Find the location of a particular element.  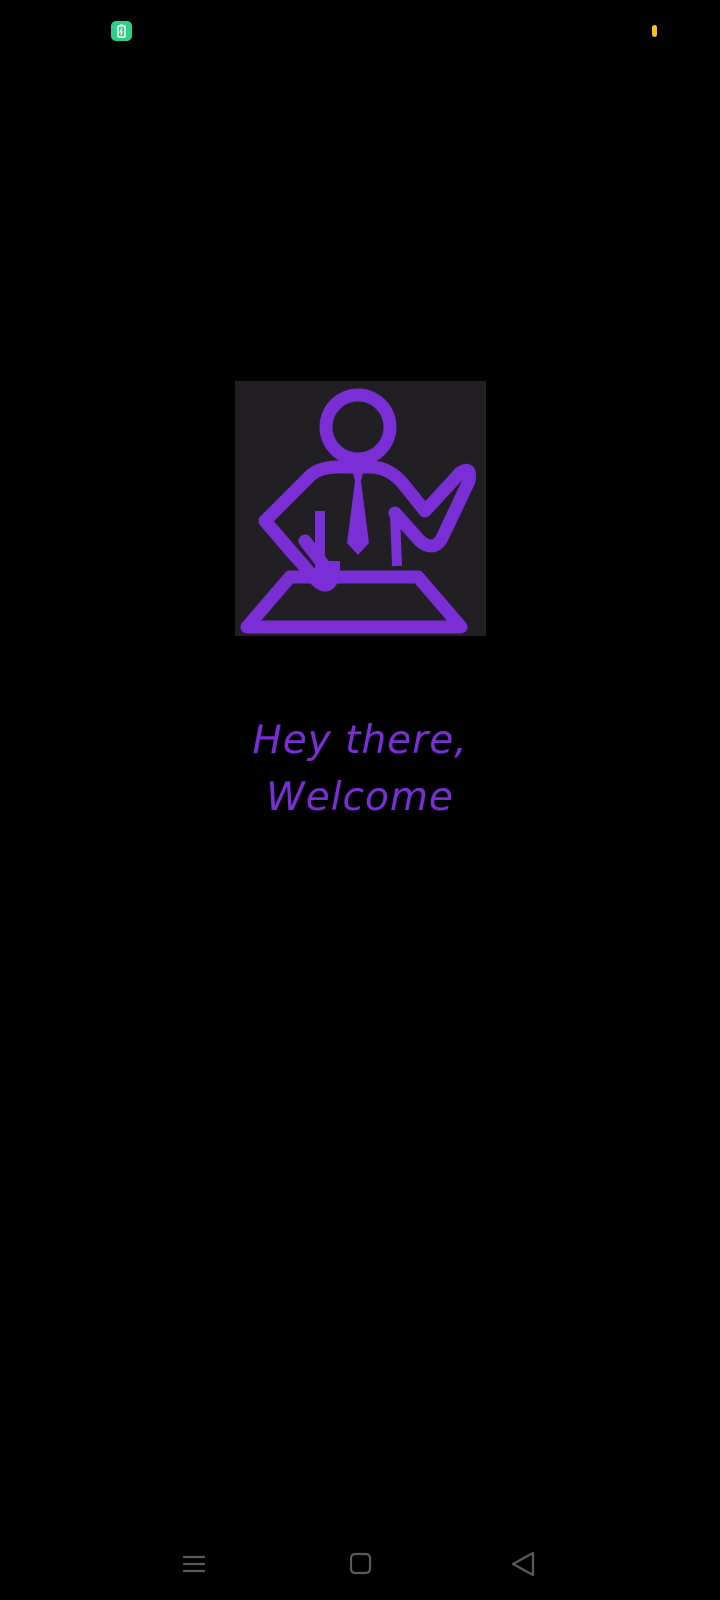

welcome-line-2: Welcome is located at coordinates (360, 797).